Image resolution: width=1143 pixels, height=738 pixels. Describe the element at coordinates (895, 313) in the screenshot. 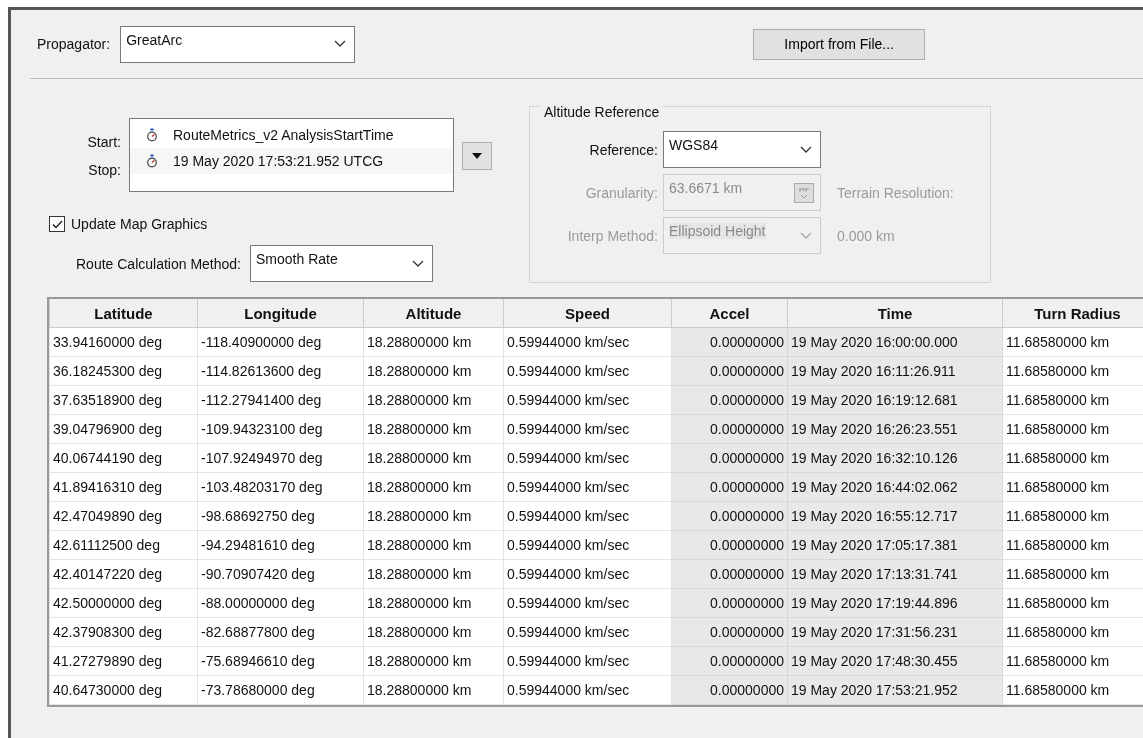

I see `column-header: Time` at that location.